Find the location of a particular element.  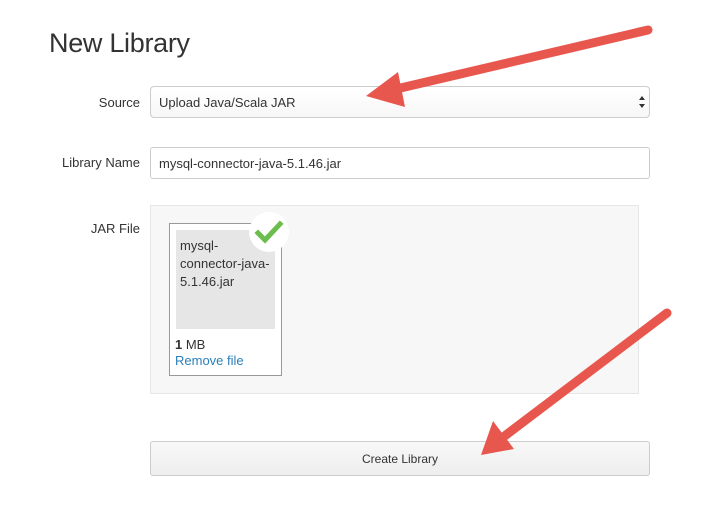

select-arrows-icon is located at coordinates (642, 102).